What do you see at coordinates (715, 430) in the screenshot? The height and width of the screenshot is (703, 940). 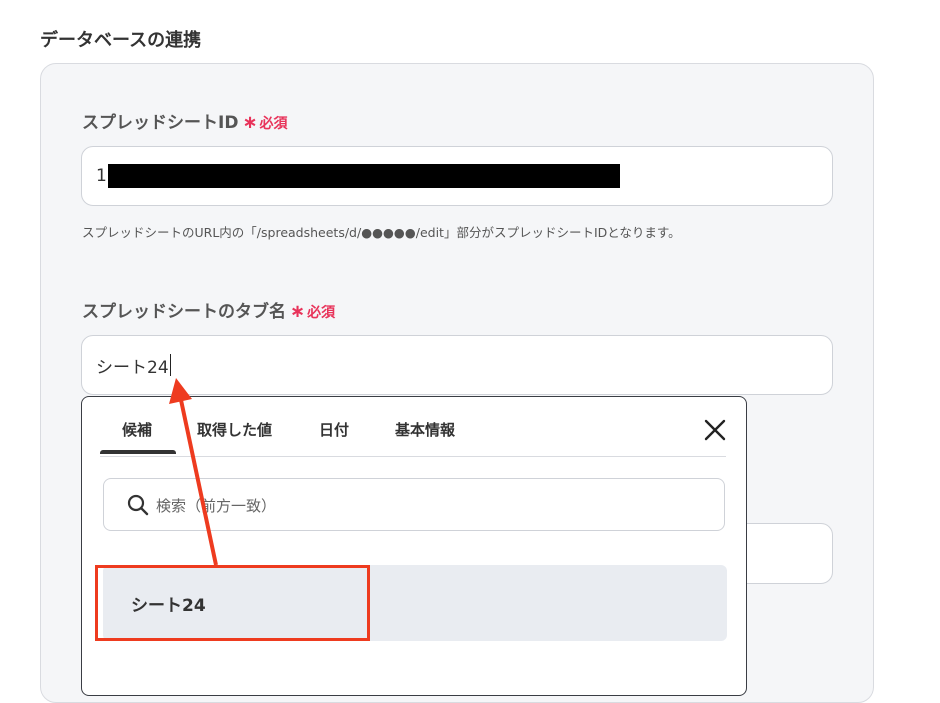 I see `close-icon` at bounding box center [715, 430].